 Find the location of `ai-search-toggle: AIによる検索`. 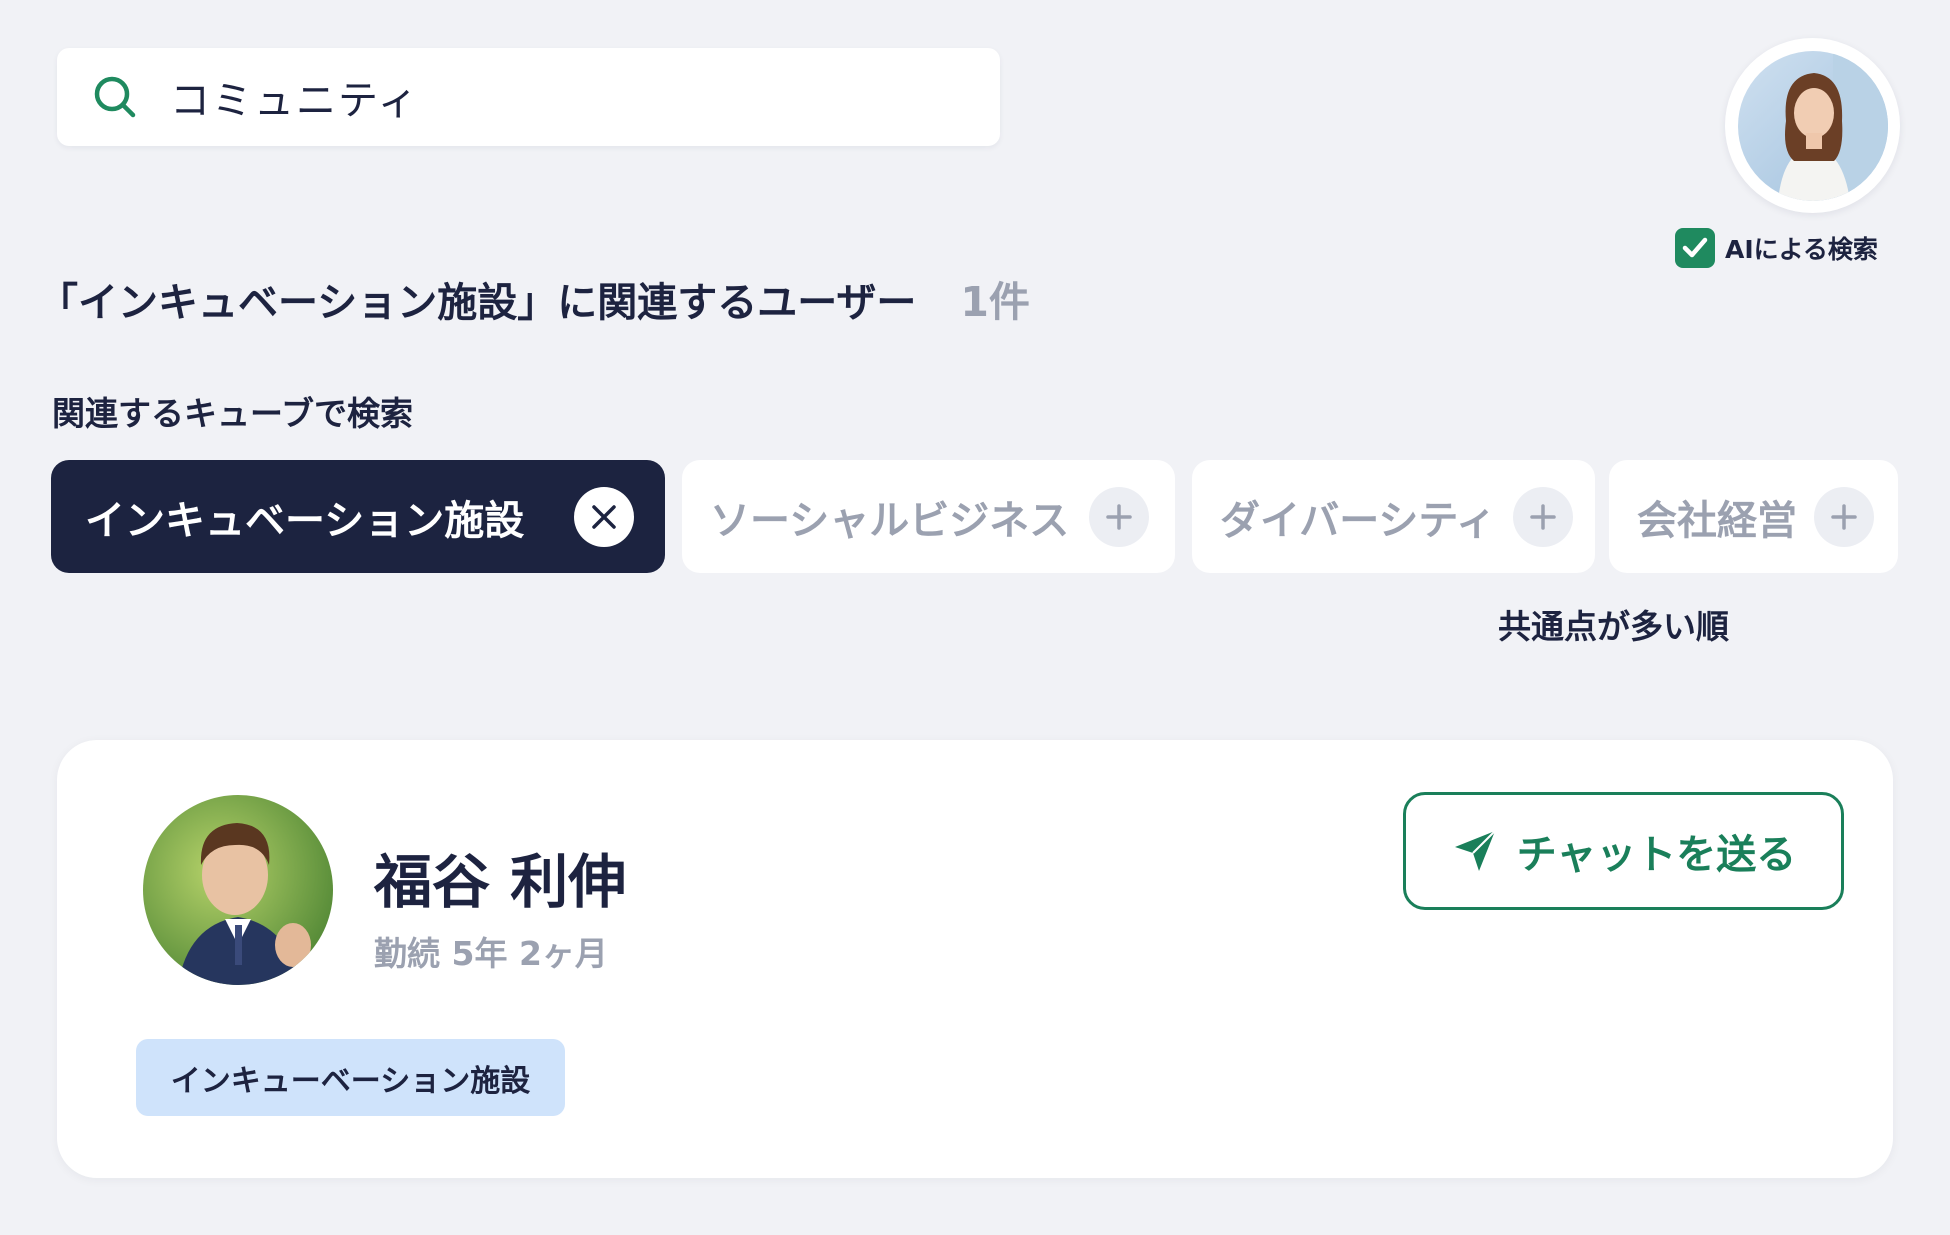

ai-search-toggle: AIによる検索 is located at coordinates (1776, 248).